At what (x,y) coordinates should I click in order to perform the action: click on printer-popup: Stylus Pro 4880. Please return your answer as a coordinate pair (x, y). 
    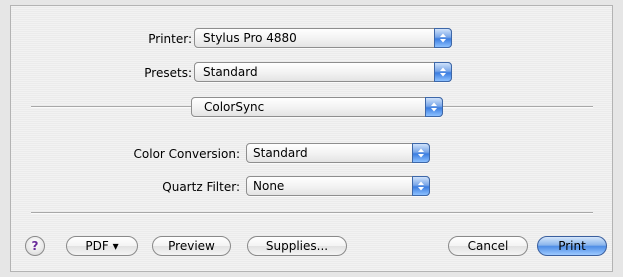
    Looking at the image, I should click on (323, 38).